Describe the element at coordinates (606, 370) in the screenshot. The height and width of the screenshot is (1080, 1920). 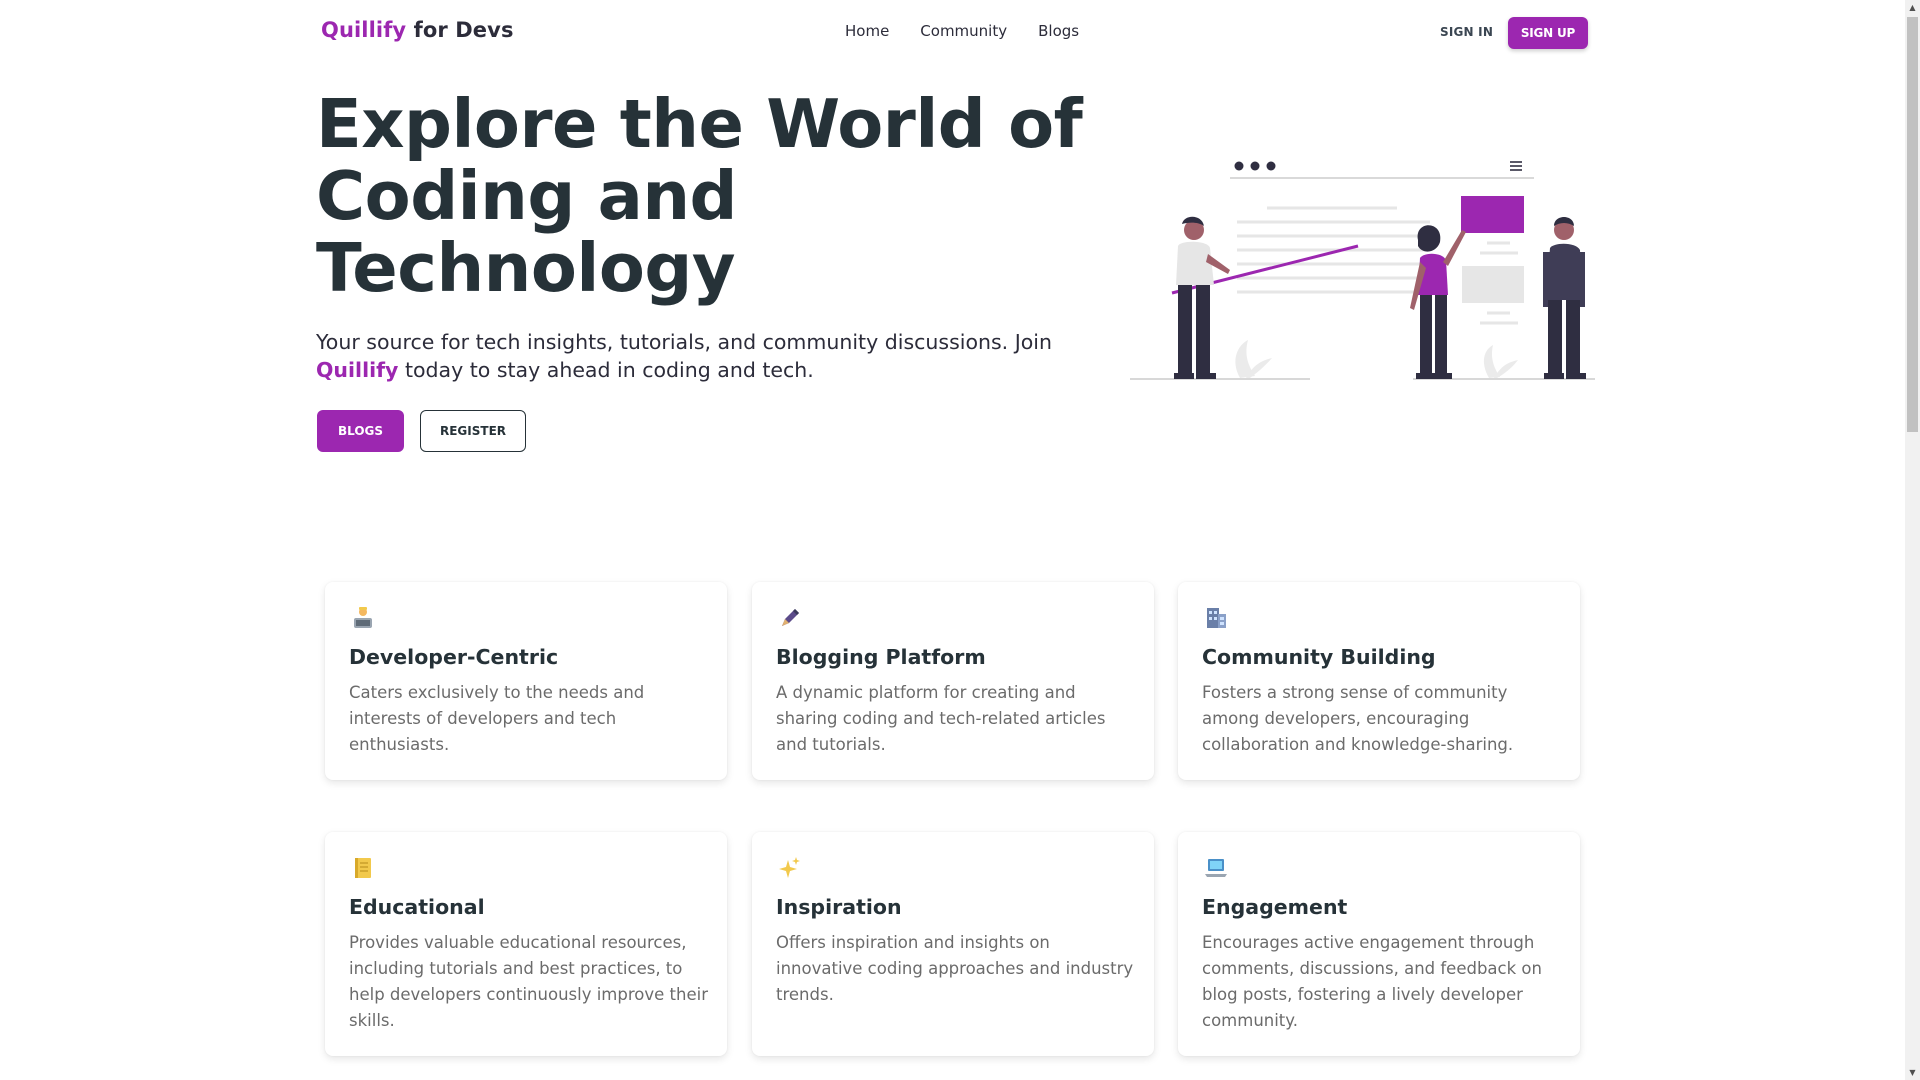
I see `hero-subtitle-part2: today to stay ahead in coding and tech.` at that location.